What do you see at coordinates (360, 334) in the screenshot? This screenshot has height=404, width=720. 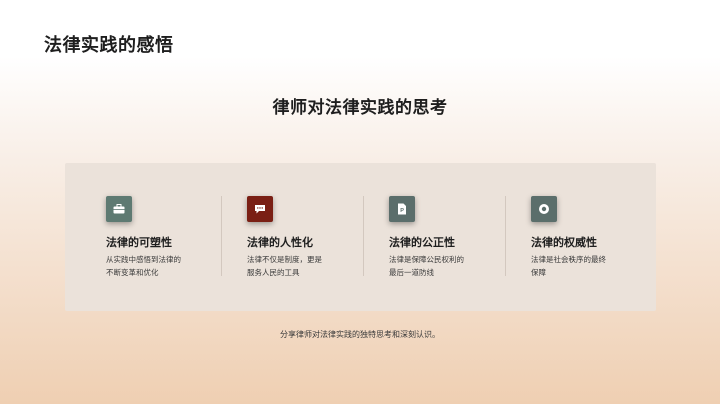 I see `footnote: 分享律师对法律实践的独特思考和深刻认识。` at bounding box center [360, 334].